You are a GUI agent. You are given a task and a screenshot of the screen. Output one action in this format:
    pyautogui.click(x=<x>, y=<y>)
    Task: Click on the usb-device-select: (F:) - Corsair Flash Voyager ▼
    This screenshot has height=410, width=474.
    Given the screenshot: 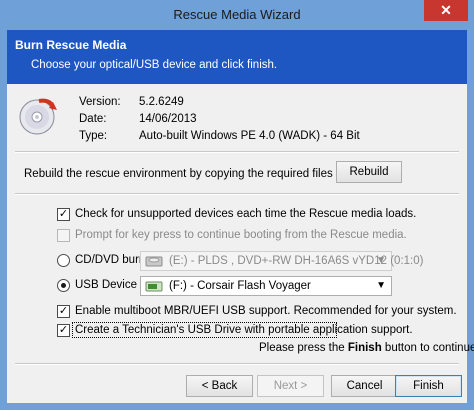 What is the action you would take?
    pyautogui.click(x=266, y=286)
    